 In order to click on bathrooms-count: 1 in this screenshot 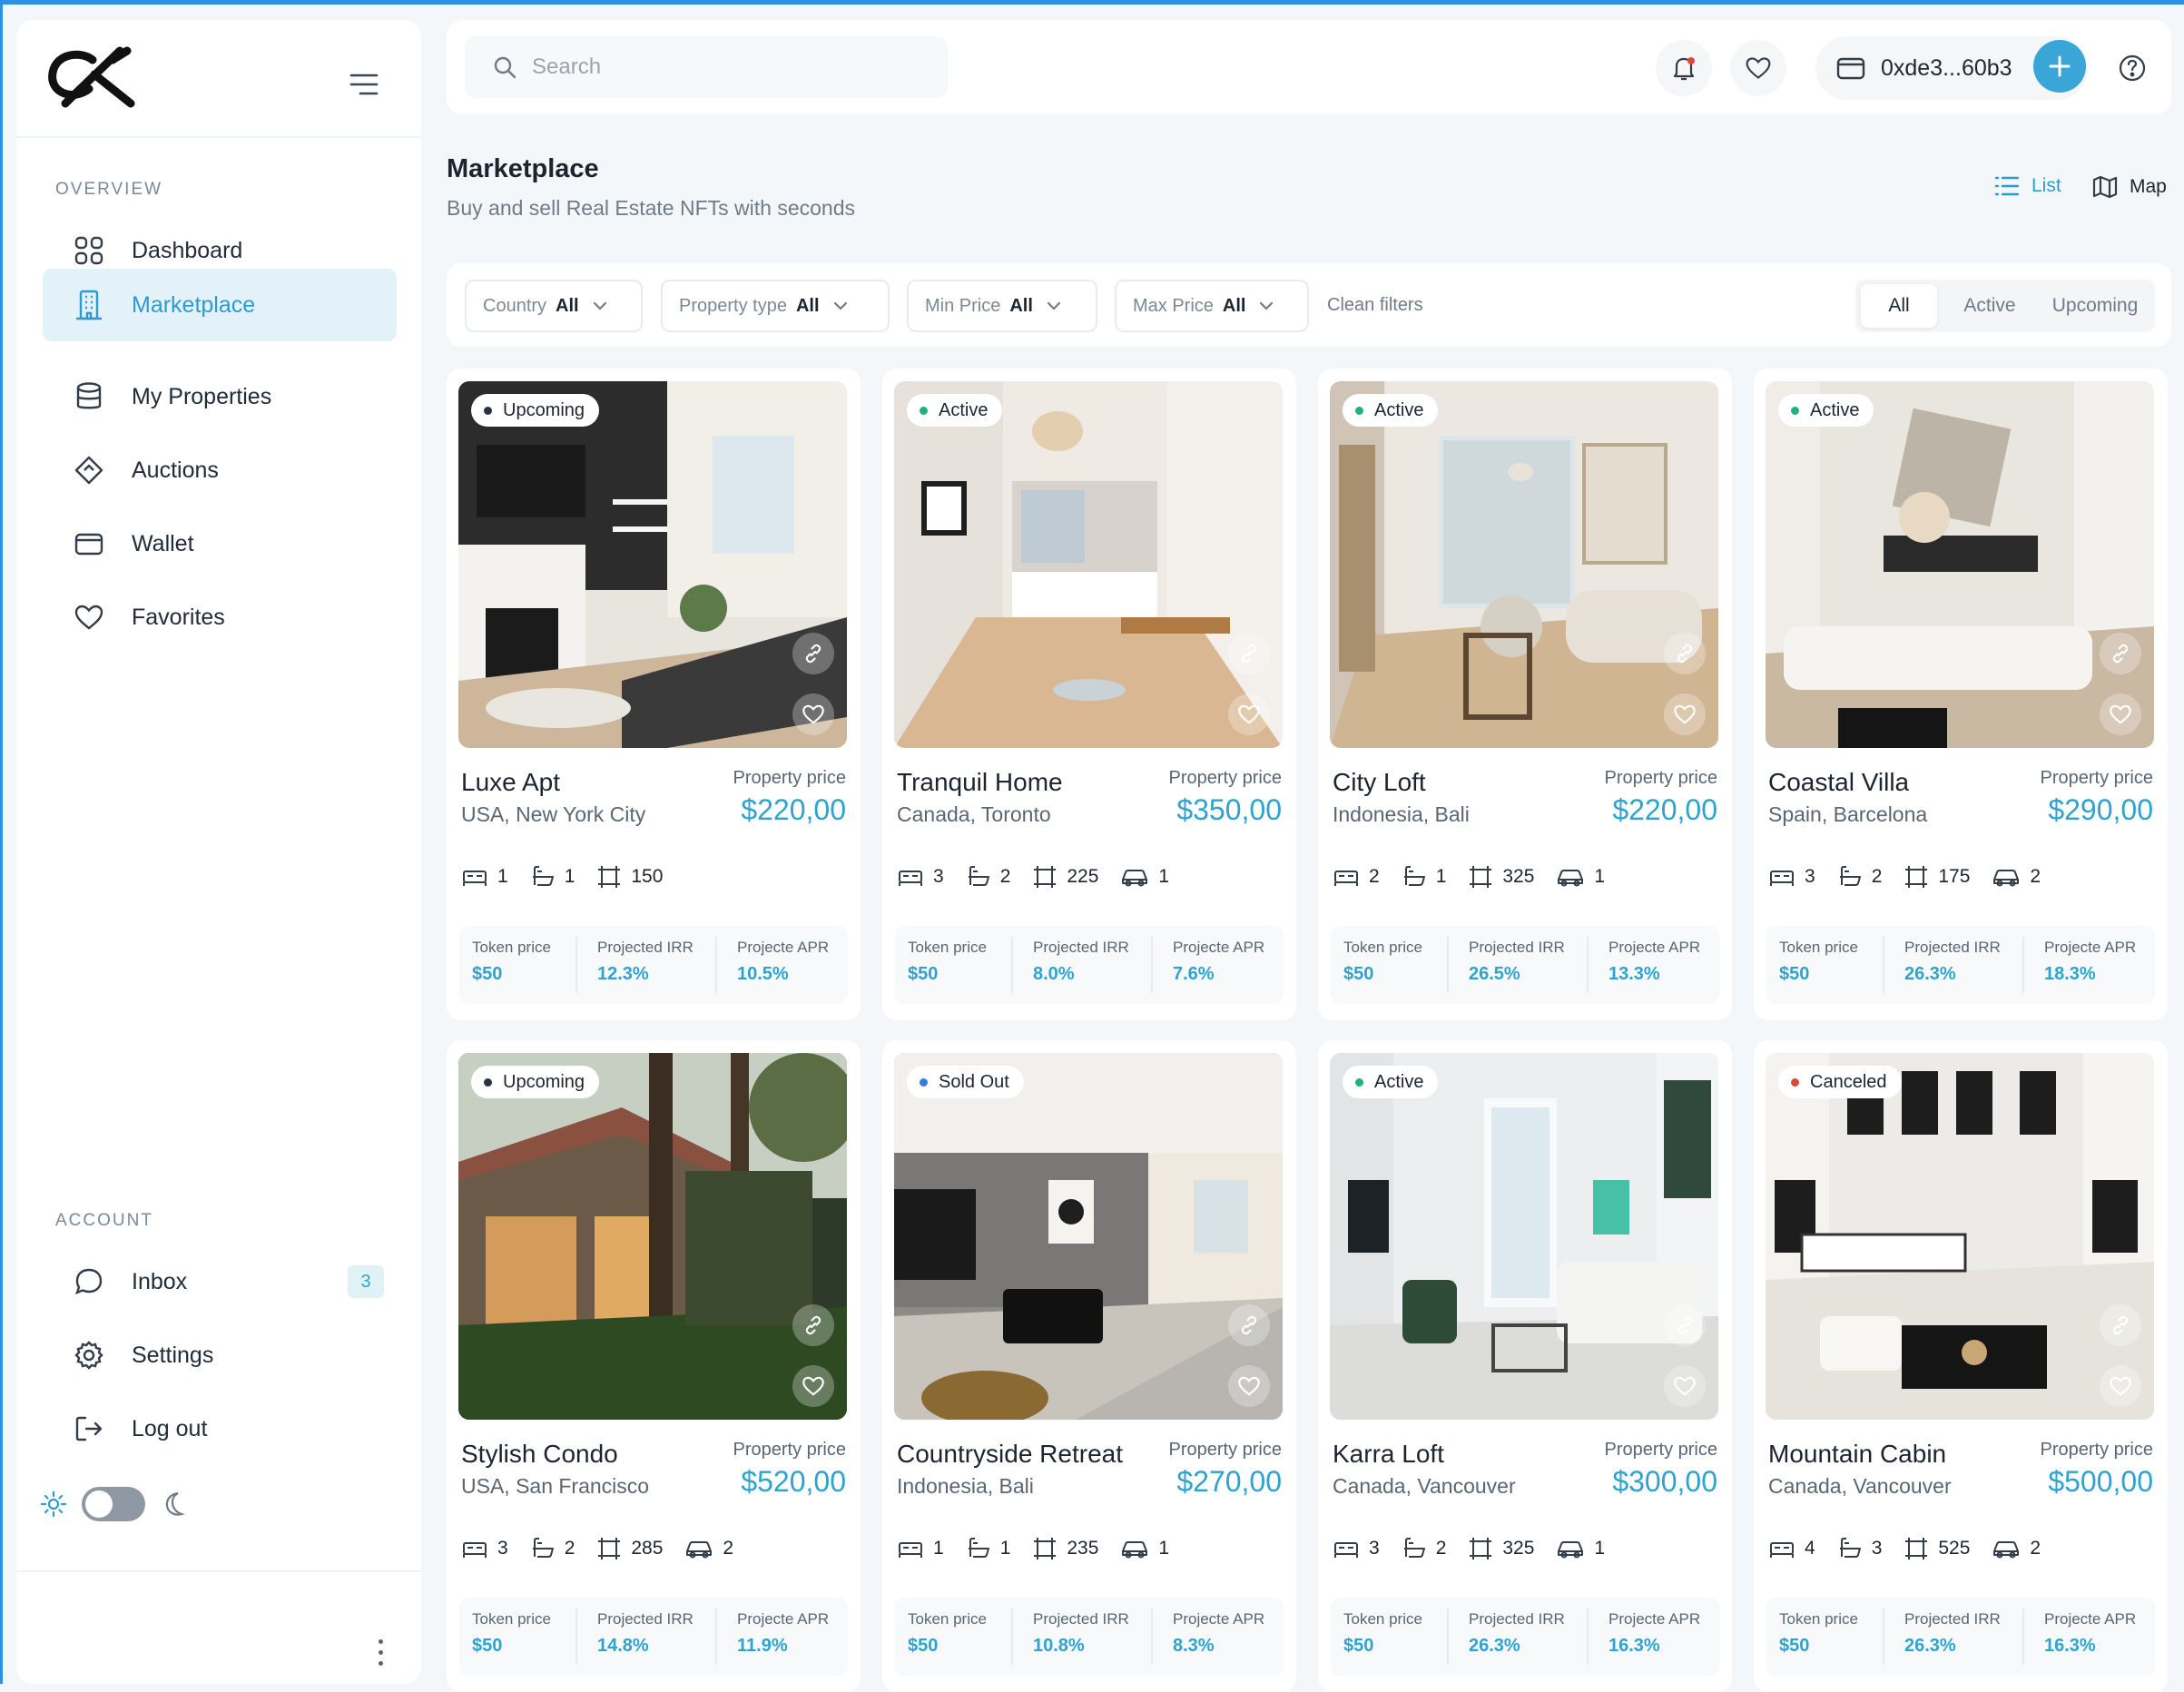, I will do `click(570, 876)`.